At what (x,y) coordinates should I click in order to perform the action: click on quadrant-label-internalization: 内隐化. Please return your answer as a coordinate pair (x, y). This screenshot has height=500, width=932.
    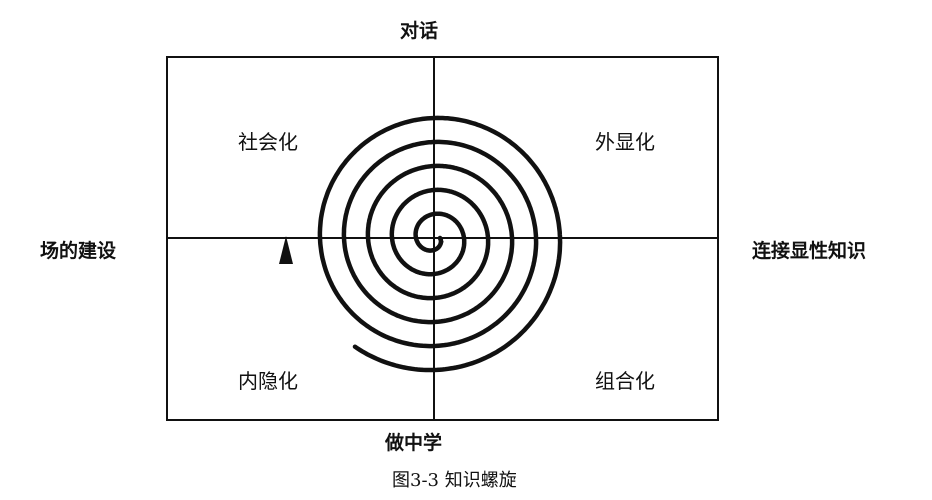
    Looking at the image, I should click on (268, 381).